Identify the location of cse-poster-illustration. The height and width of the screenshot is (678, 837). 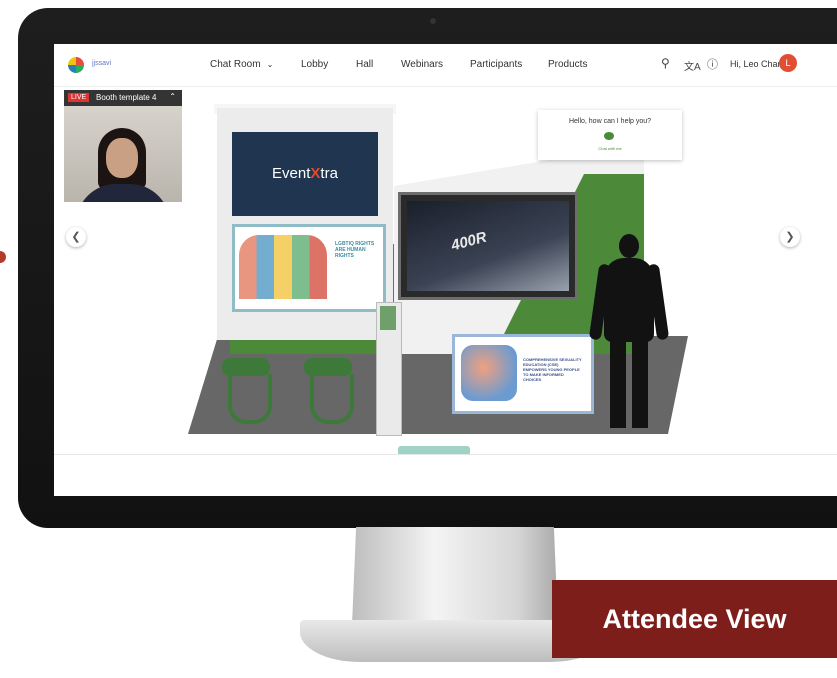
(489, 373).